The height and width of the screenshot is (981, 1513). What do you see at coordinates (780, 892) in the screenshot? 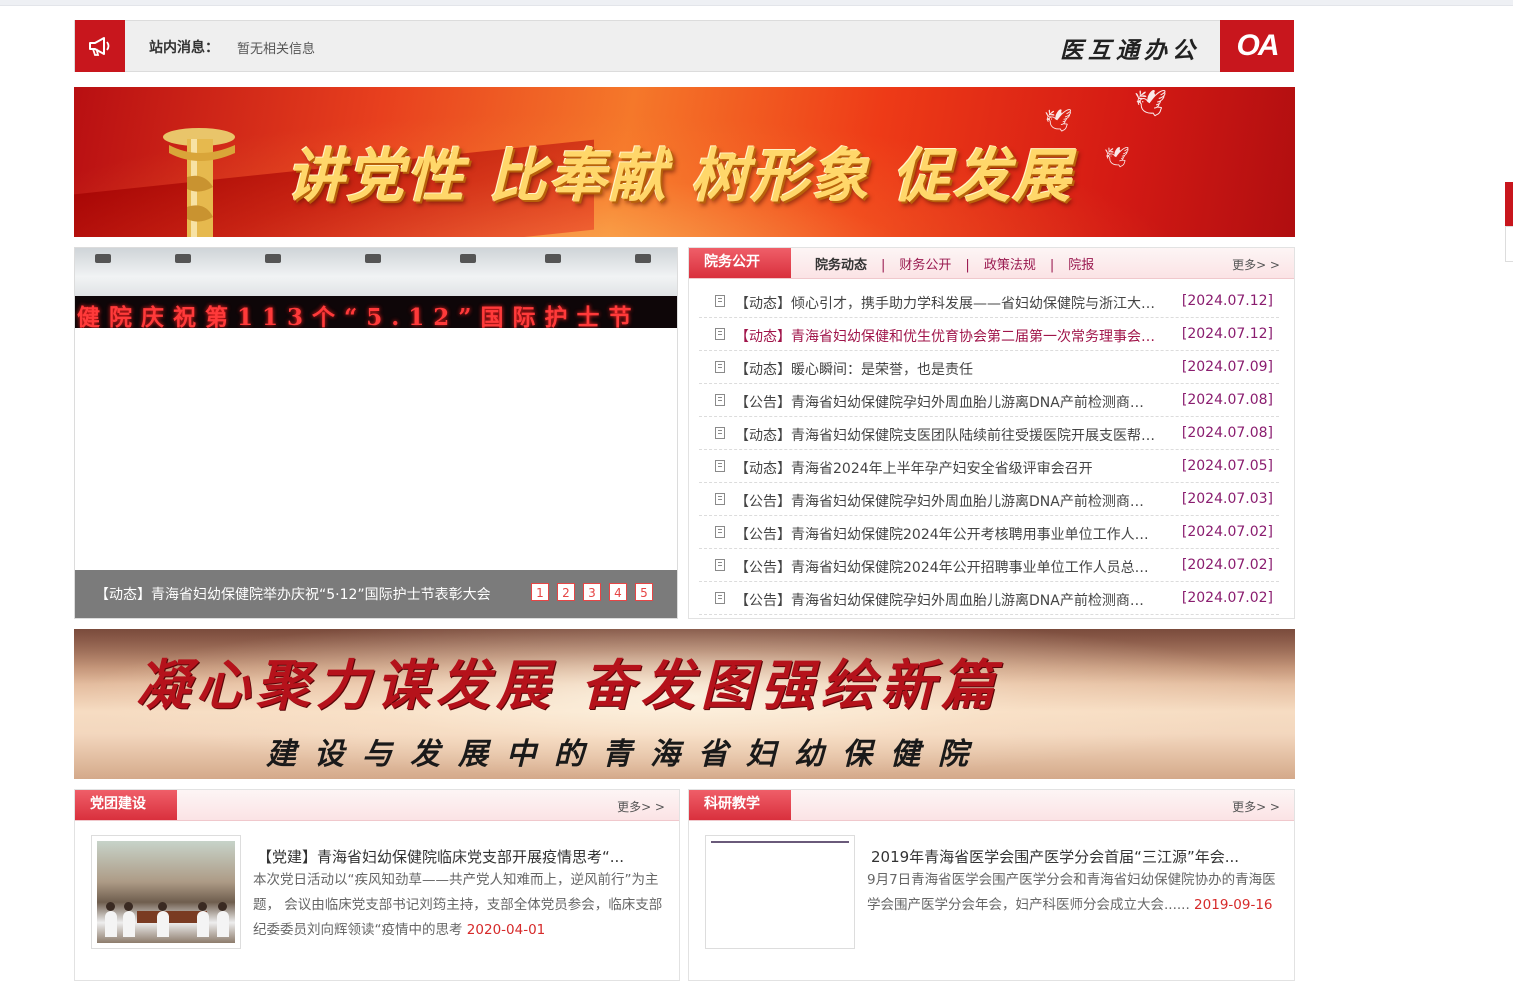
I see `research-article-thumbnail` at bounding box center [780, 892].